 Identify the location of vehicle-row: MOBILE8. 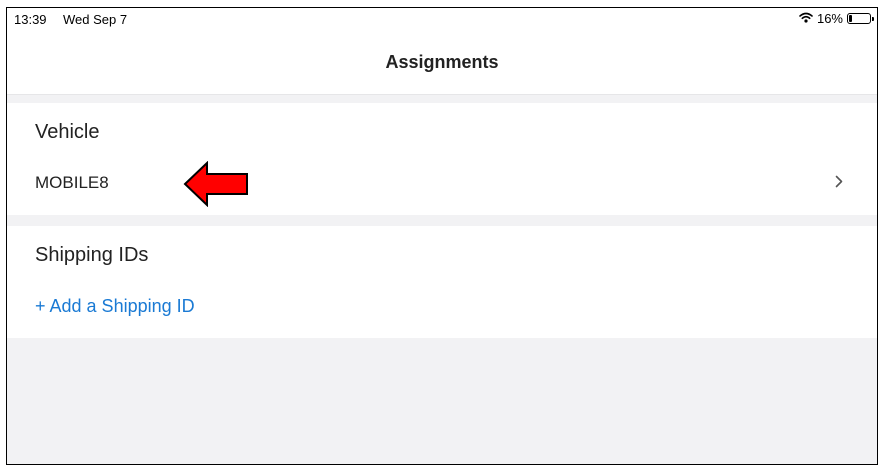
(442, 187).